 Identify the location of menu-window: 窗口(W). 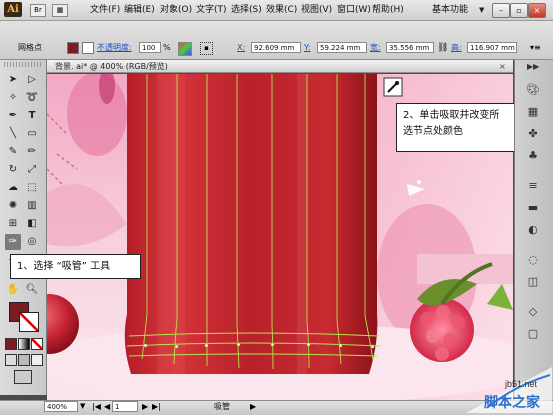
(354, 10).